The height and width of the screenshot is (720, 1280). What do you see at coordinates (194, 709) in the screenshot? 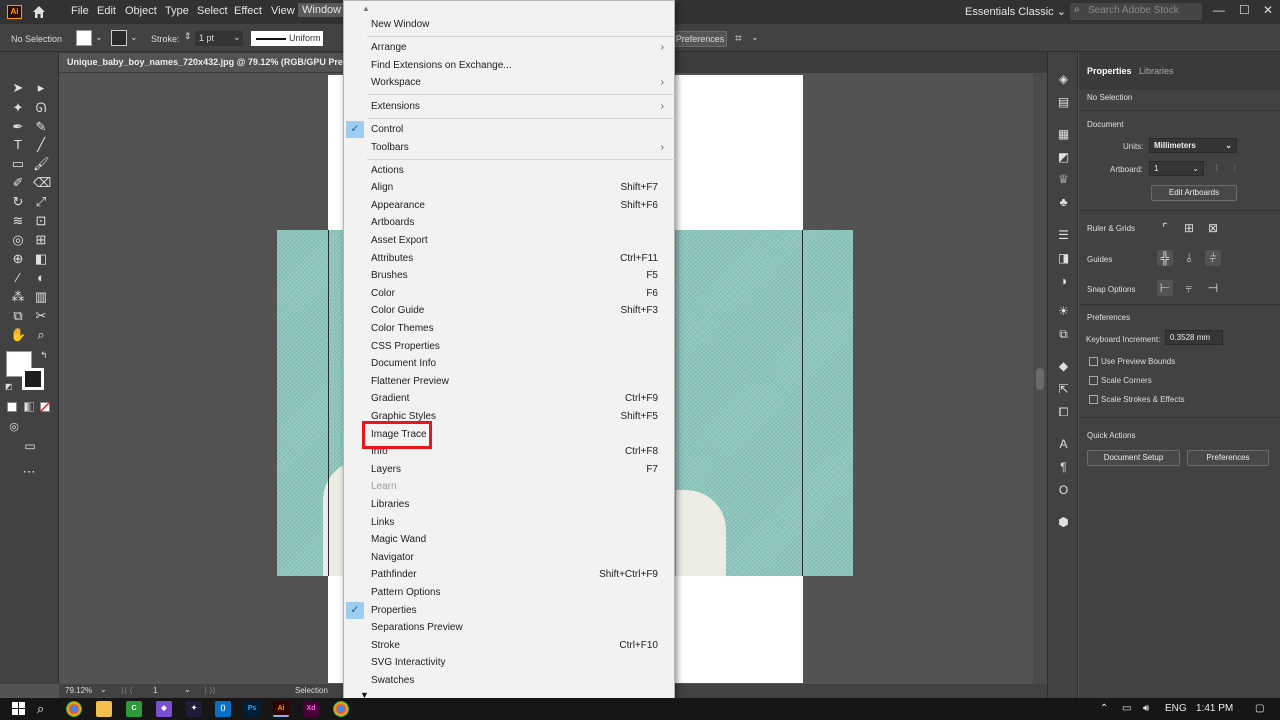
I see `app-icon: ✦` at bounding box center [194, 709].